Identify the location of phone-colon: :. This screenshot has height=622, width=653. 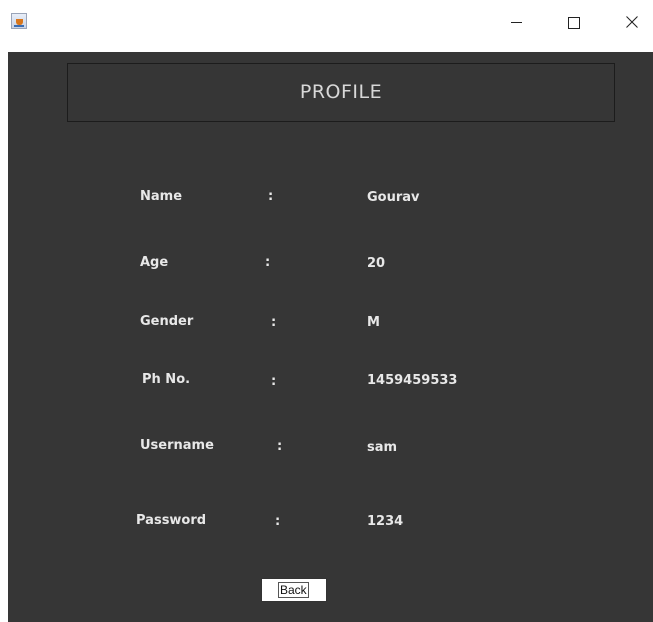
(274, 381).